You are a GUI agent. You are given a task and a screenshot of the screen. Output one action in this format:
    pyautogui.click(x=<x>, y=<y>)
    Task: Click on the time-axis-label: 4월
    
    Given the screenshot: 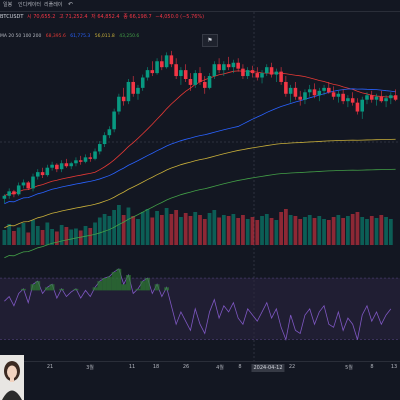 What is the action you would take?
    pyautogui.click(x=220, y=368)
    